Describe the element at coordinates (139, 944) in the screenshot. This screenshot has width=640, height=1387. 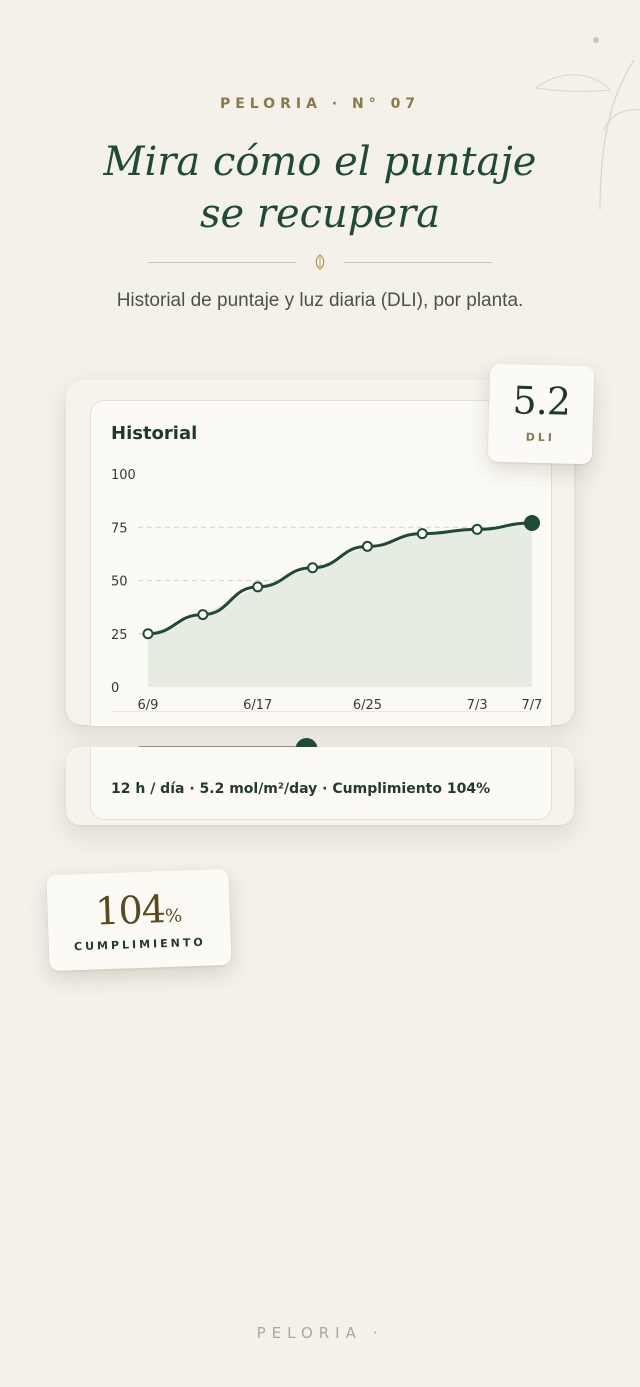
I see `cumplimiento-label: CUMPLIMIENTO` at that location.